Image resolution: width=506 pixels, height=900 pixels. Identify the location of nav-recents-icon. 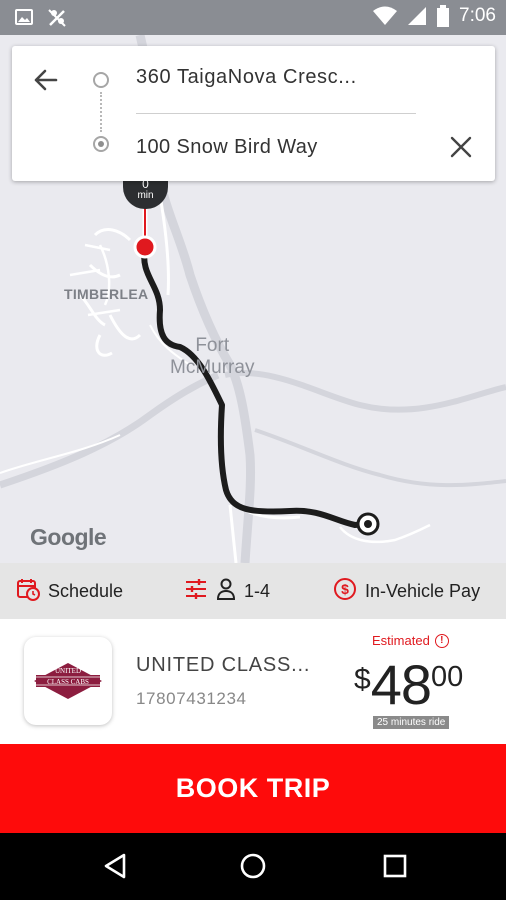
(395, 866).